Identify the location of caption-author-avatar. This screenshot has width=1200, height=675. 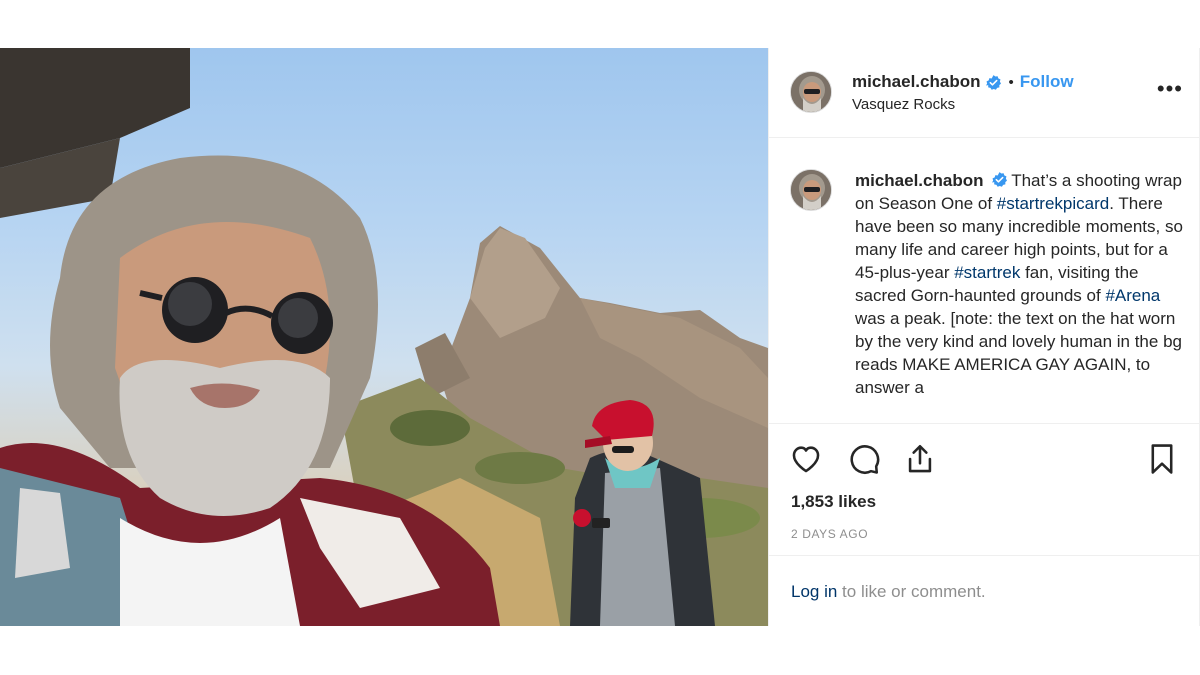
(811, 190).